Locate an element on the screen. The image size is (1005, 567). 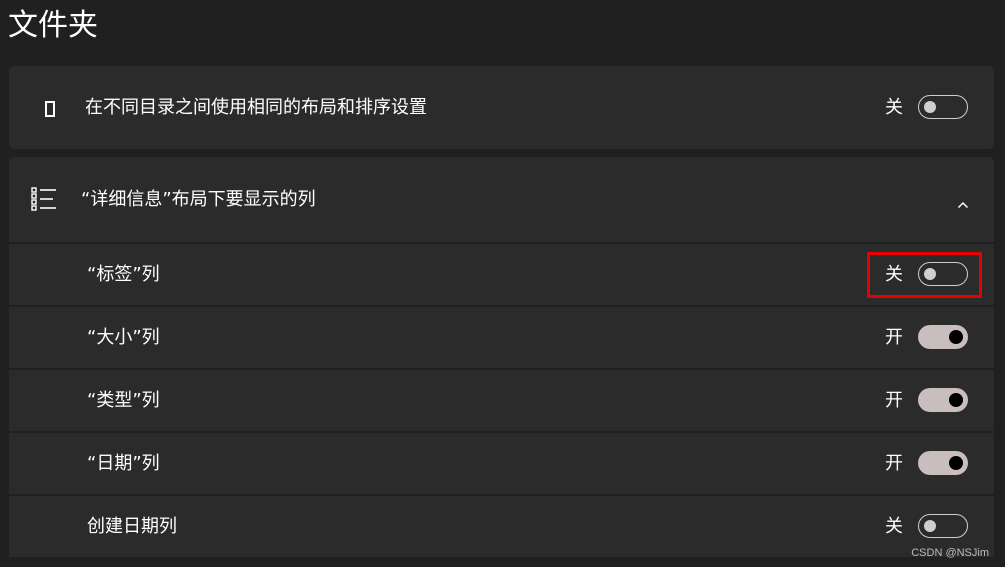
date-column-toggle is located at coordinates (943, 463).